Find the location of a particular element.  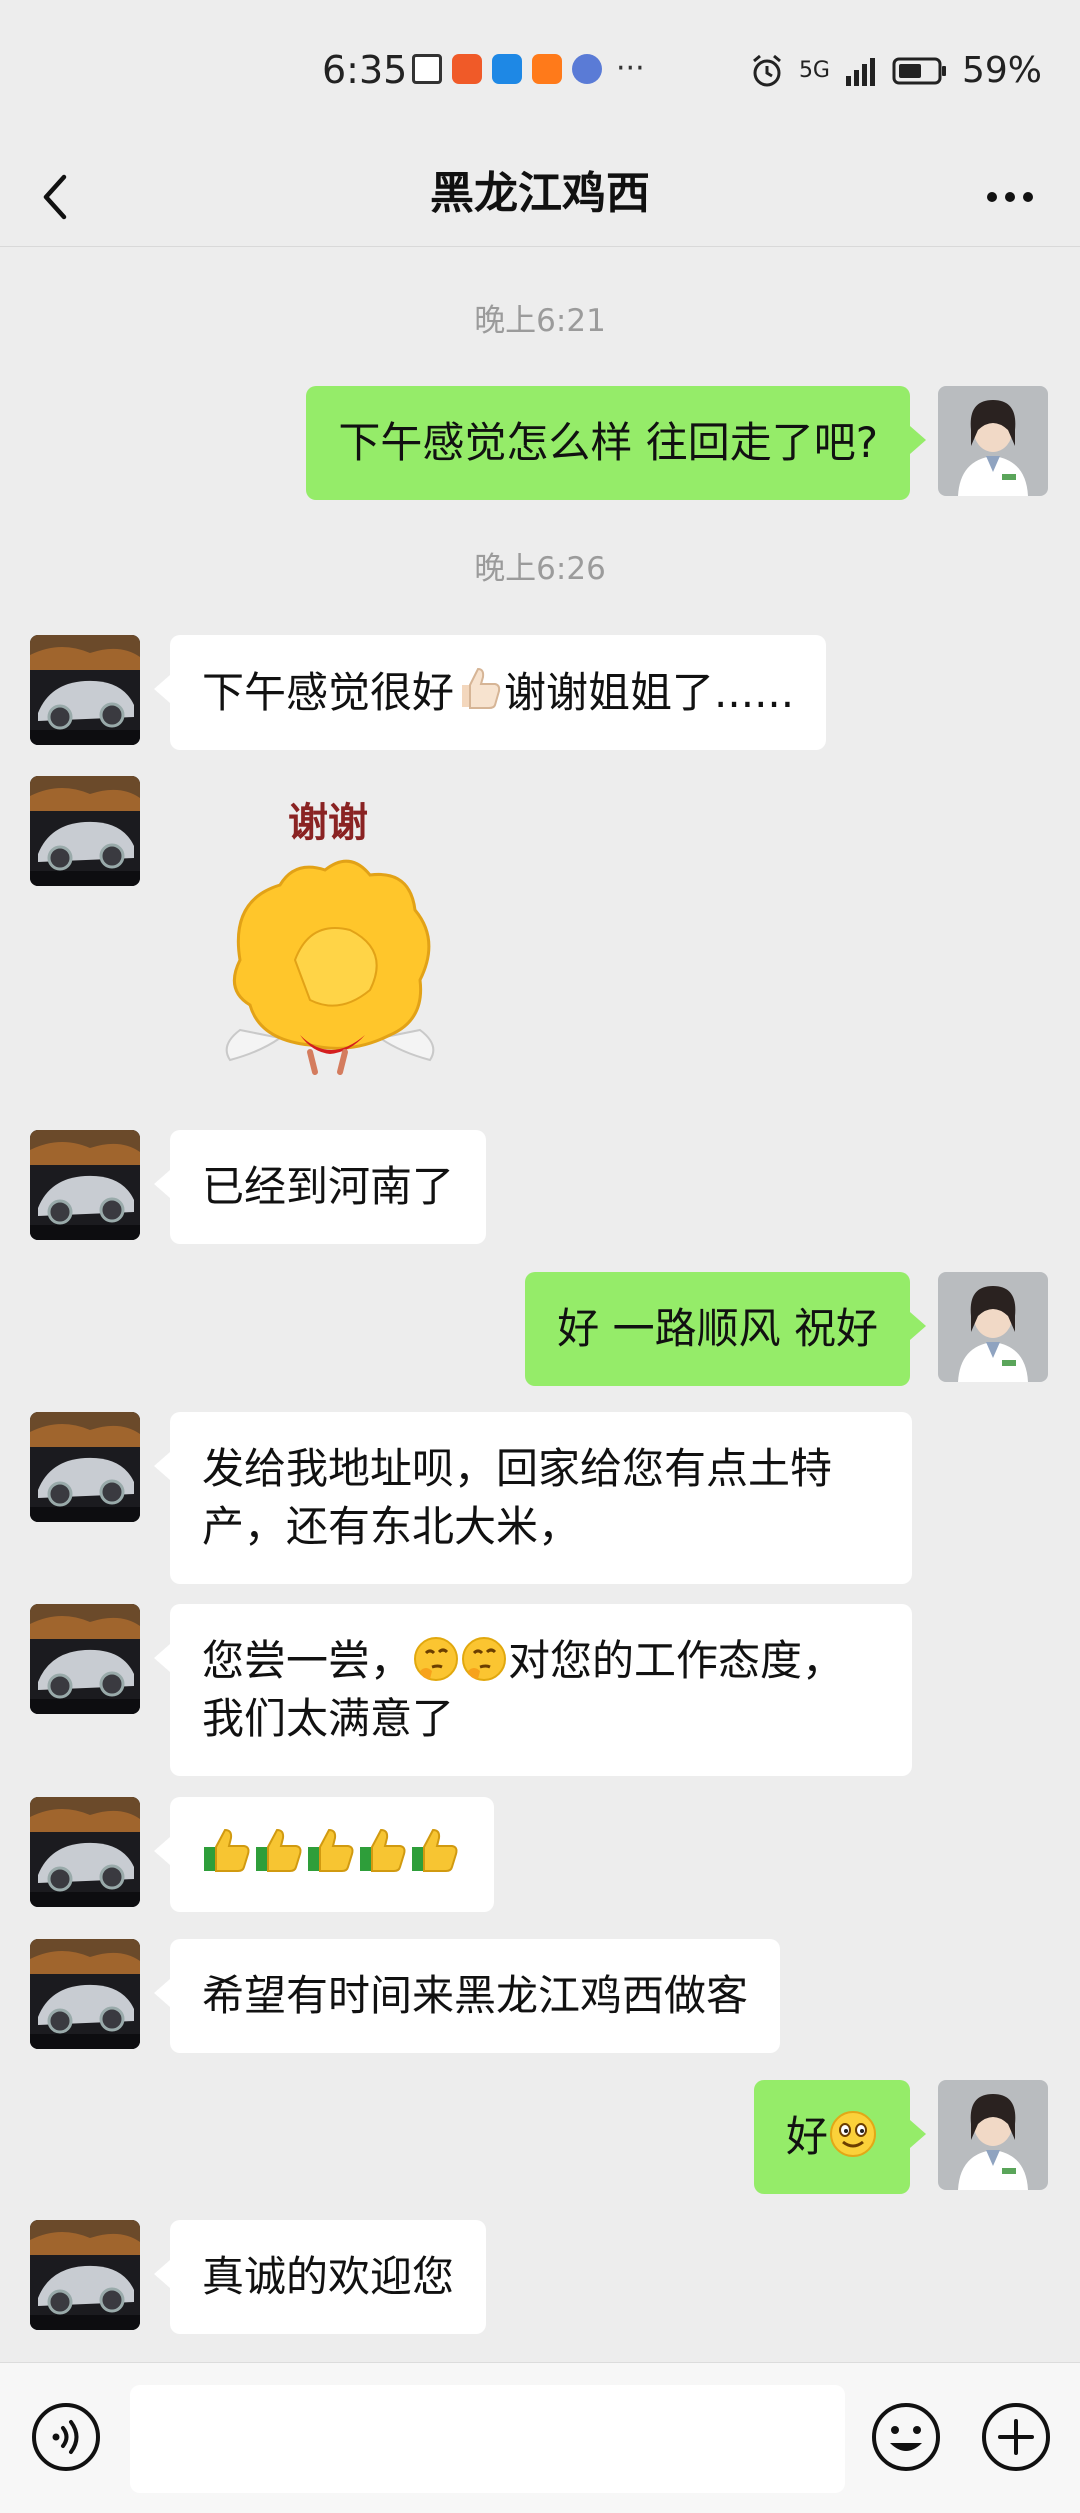

more-options-icon is located at coordinates (1010, 197).